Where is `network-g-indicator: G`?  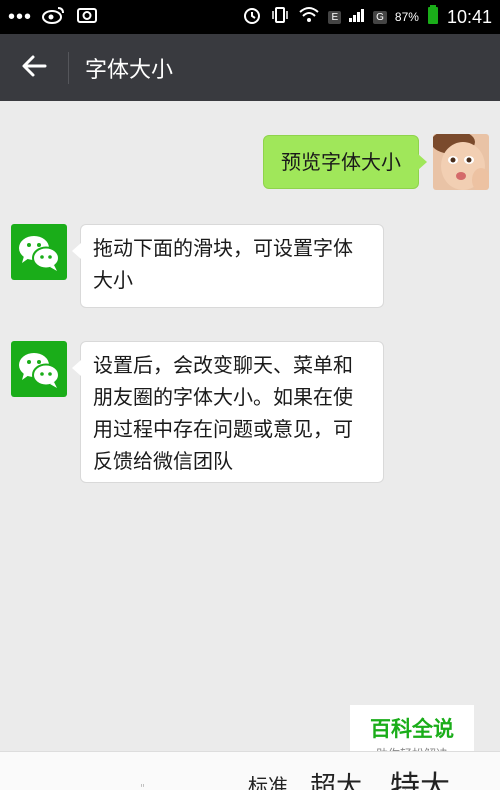
network-g-indicator: G is located at coordinates (380, 17).